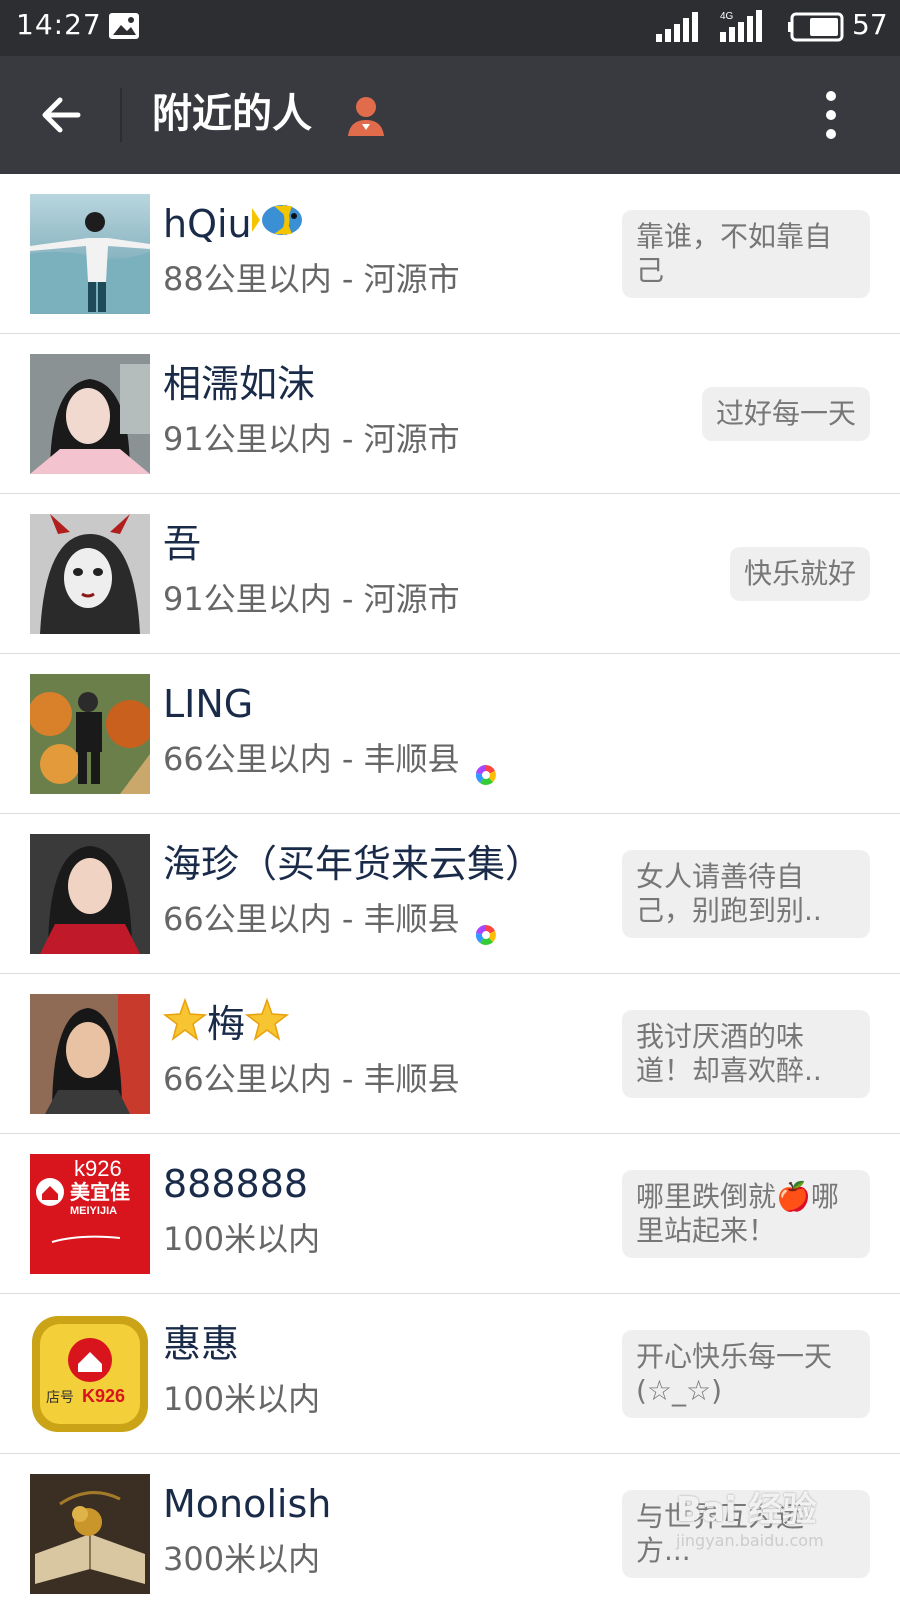  What do you see at coordinates (247, 1504) in the screenshot?
I see `person-name: Monolish` at bounding box center [247, 1504].